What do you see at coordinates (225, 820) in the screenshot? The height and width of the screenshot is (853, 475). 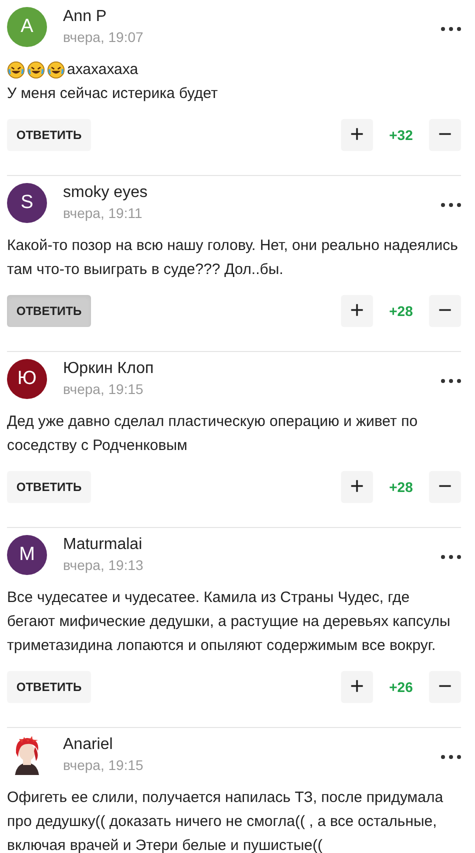 I see `comment-text: Офигеть ее слили, получается напилась ТЗ, после придумала про дедушку(( доказать ничего не смогла(( , а все остальные, включая врачей и Этери белые и пушистые((` at bounding box center [225, 820].